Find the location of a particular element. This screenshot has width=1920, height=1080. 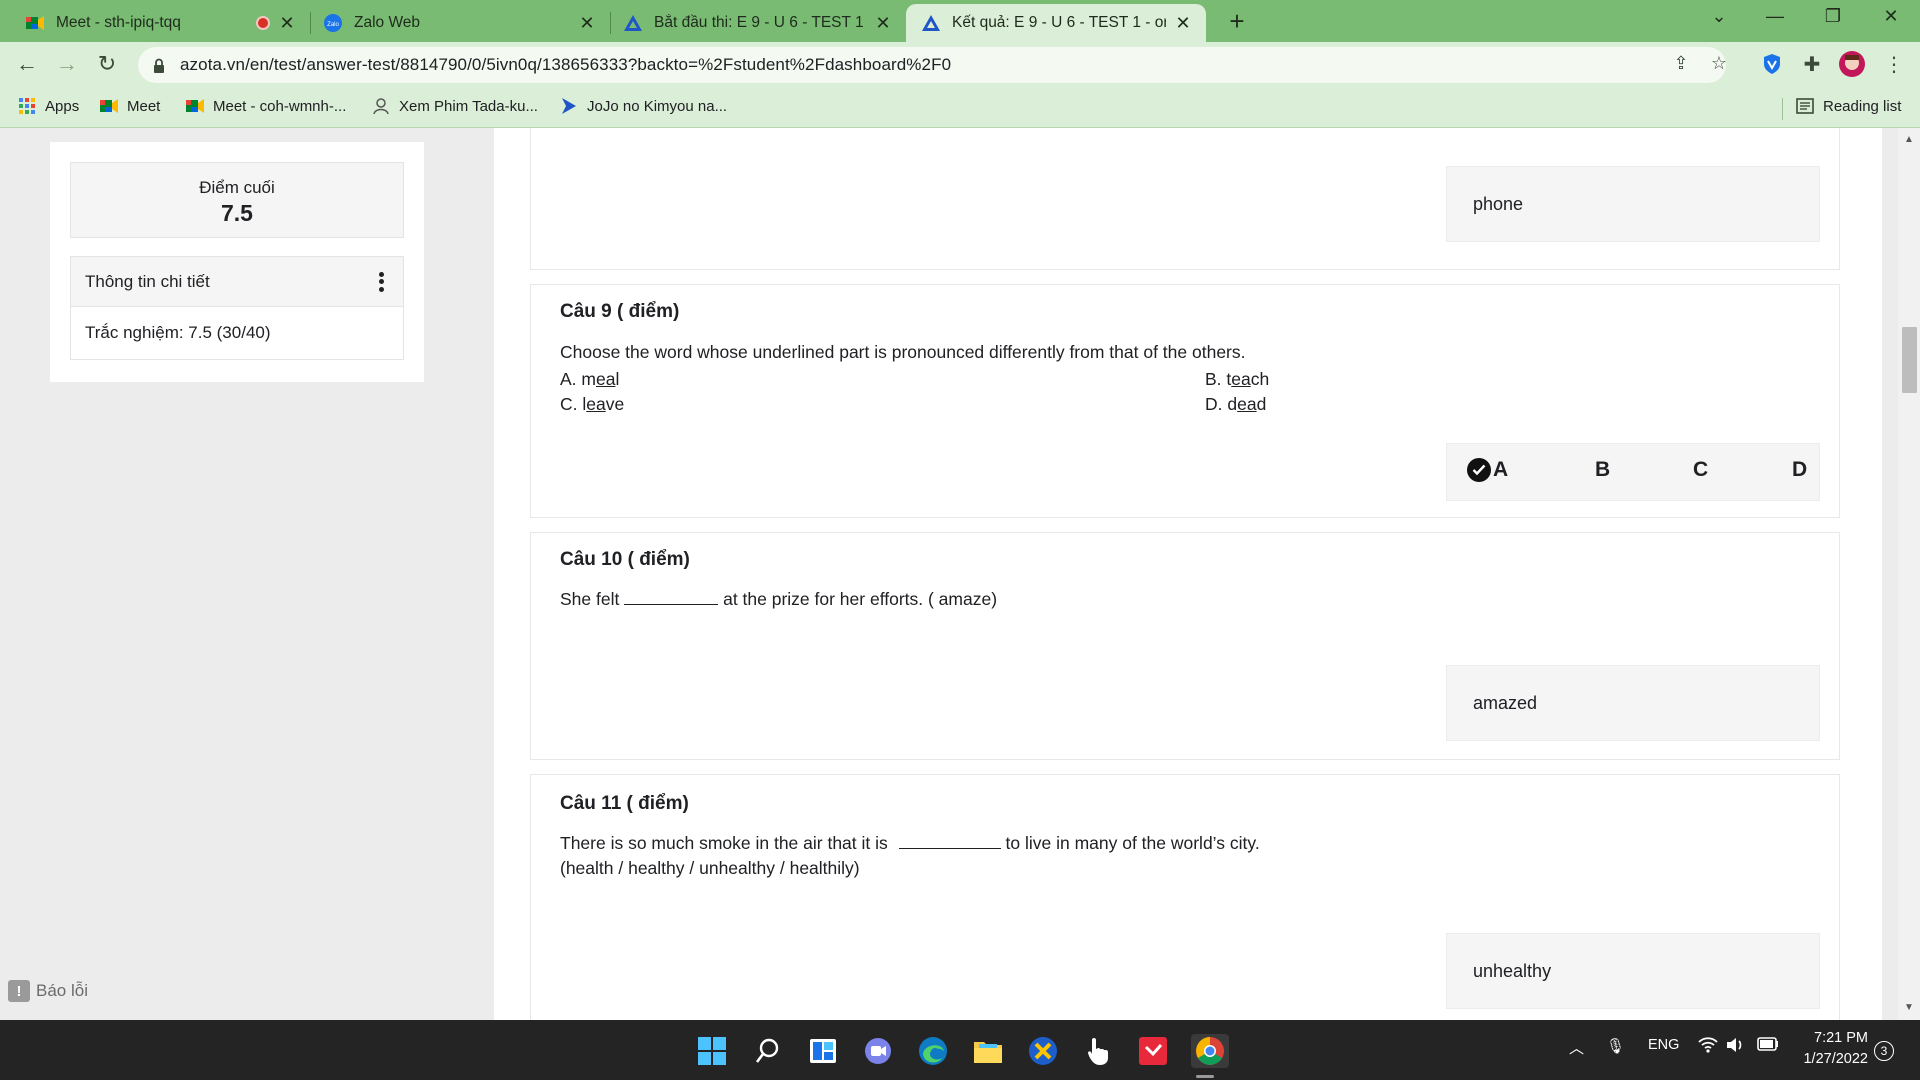

final-score-label: Điểm cuối is located at coordinates (237, 187).